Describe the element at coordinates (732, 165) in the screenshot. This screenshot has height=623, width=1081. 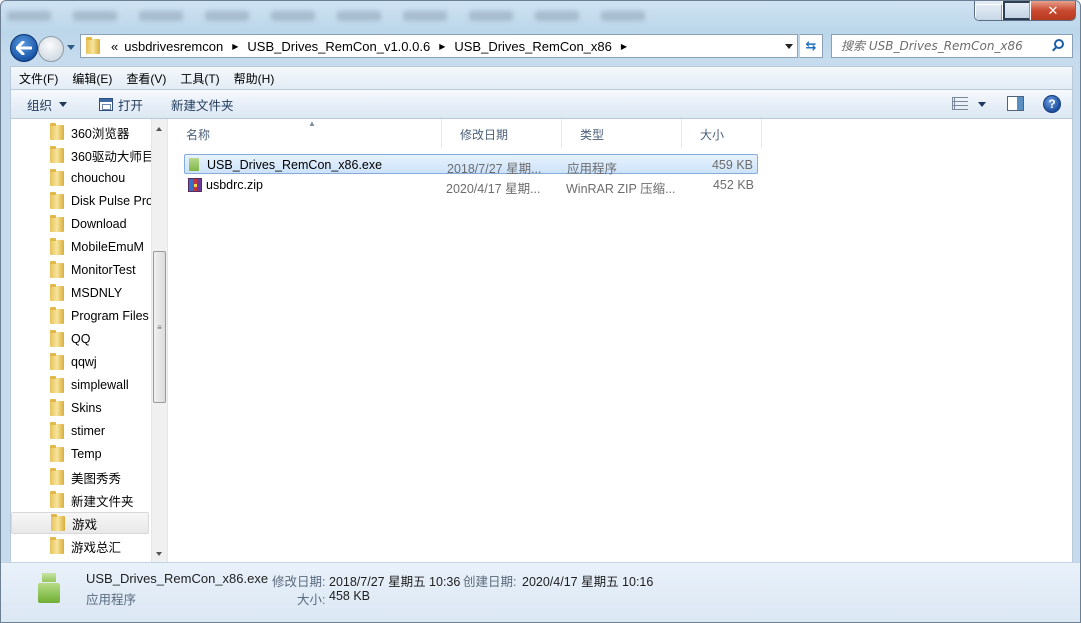
I see `file-size: 459 KB` at that location.